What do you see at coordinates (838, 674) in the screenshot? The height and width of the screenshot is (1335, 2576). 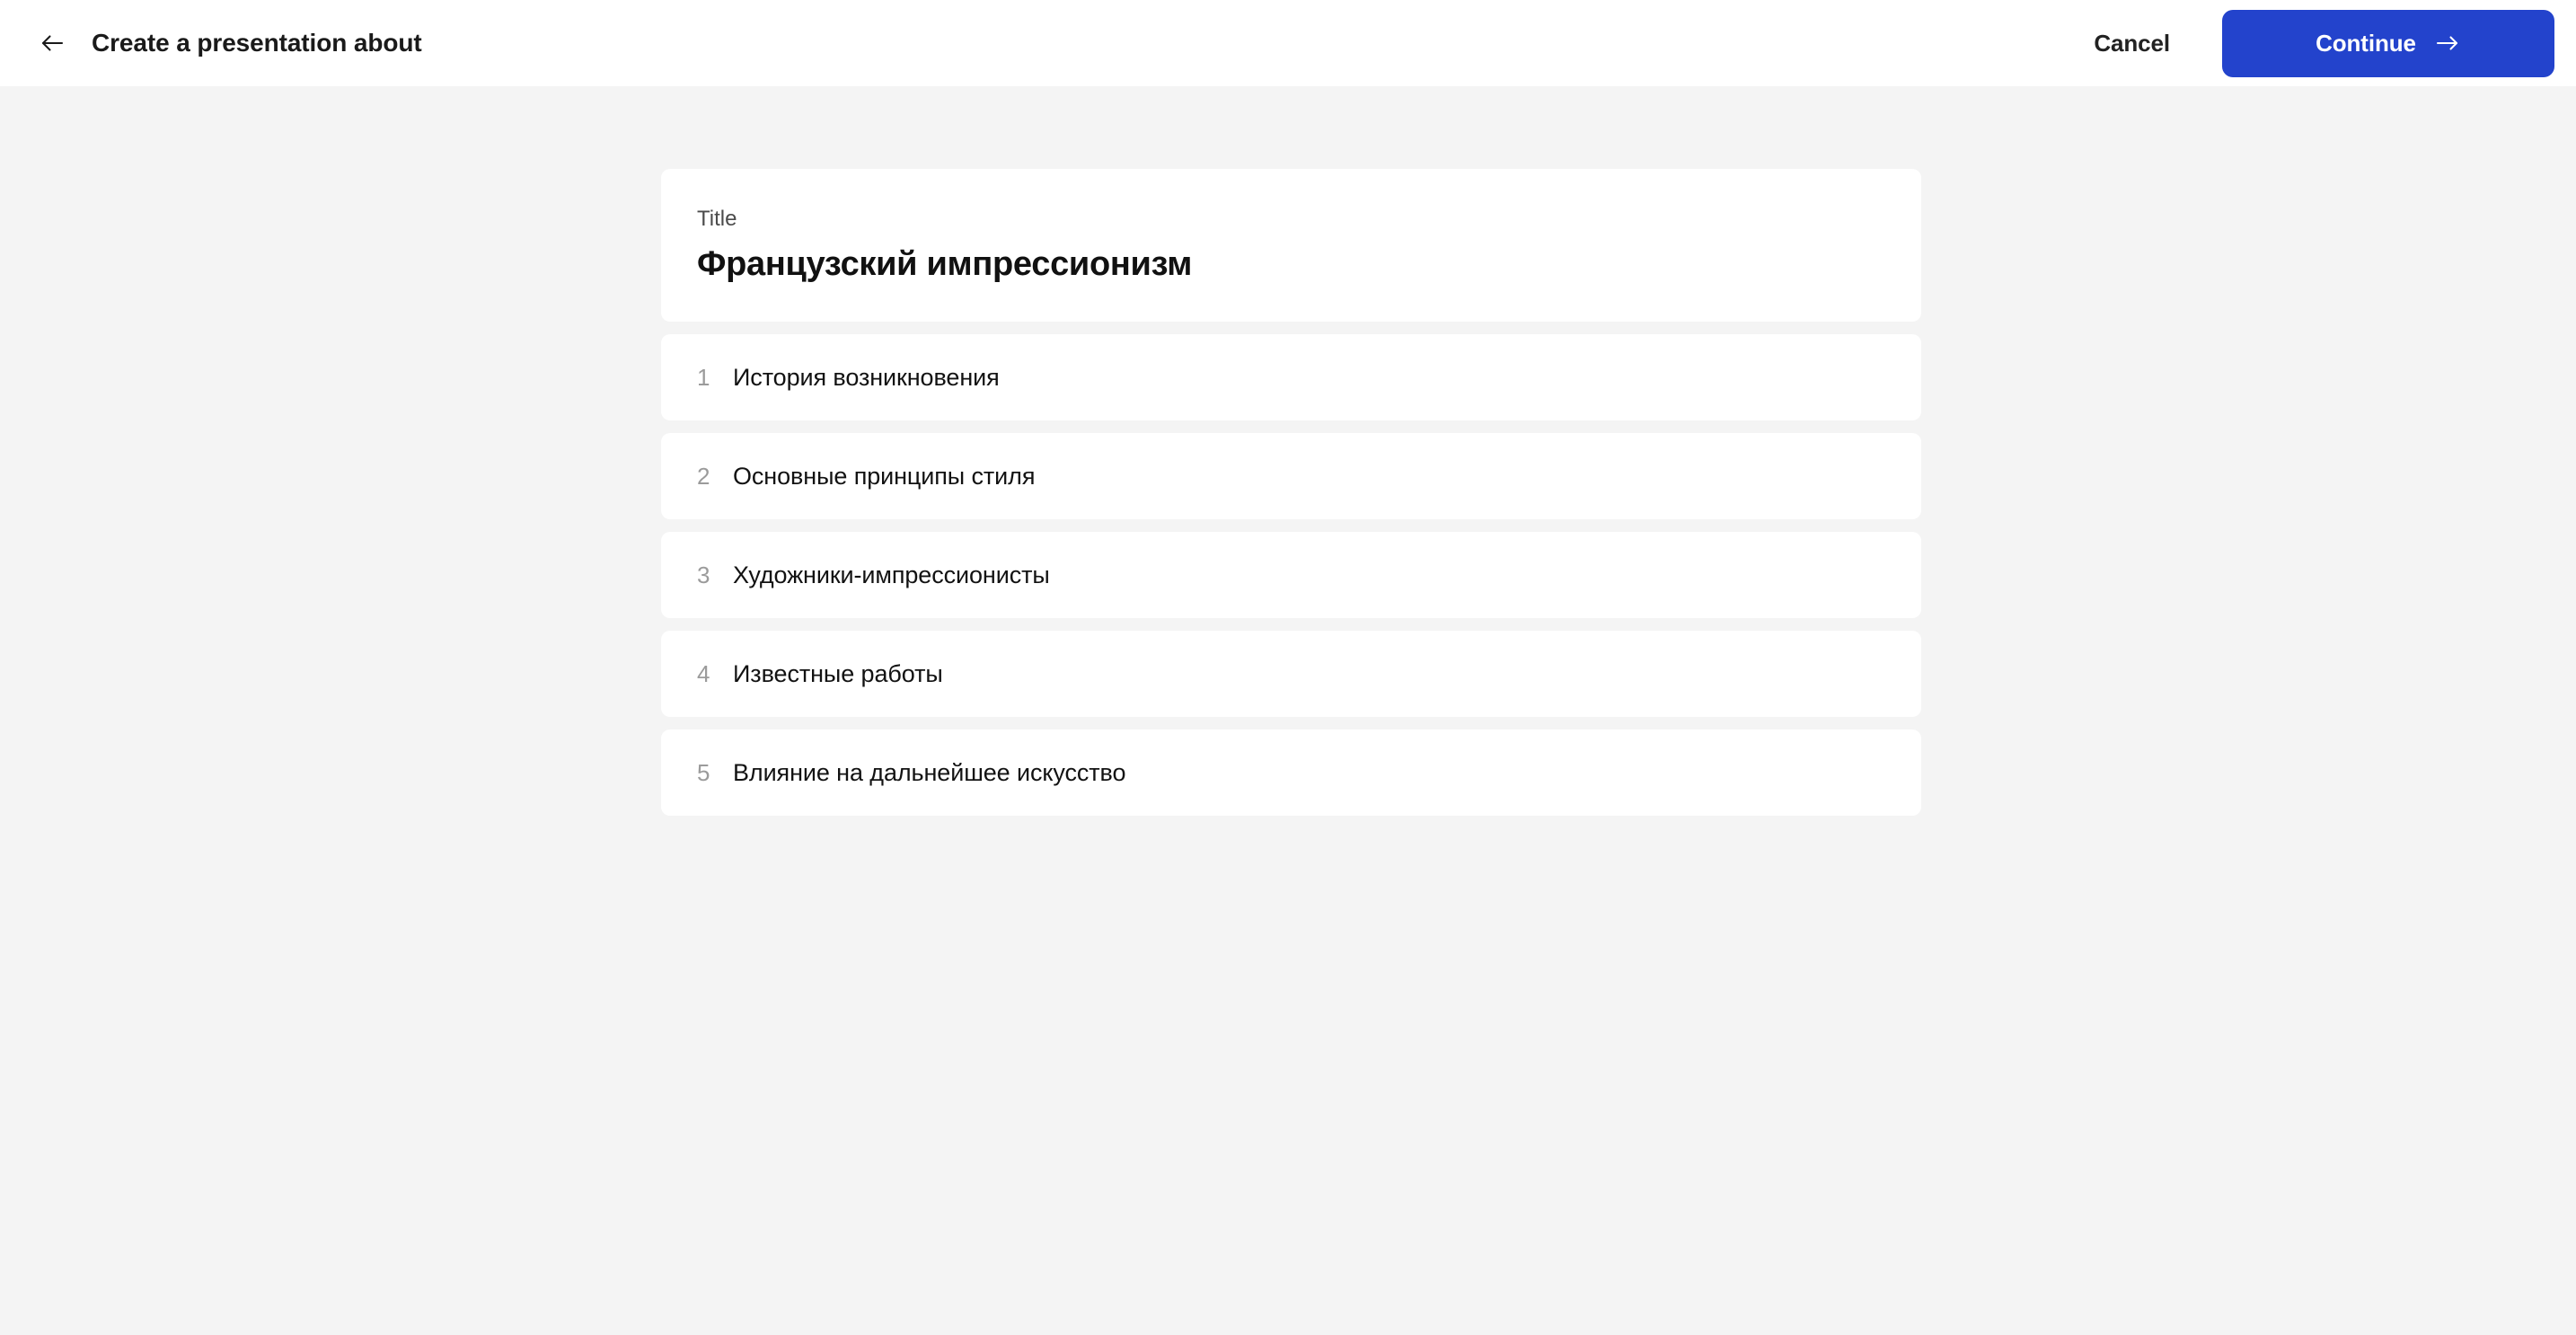 I see `outline-row-label: Известные работы` at bounding box center [838, 674].